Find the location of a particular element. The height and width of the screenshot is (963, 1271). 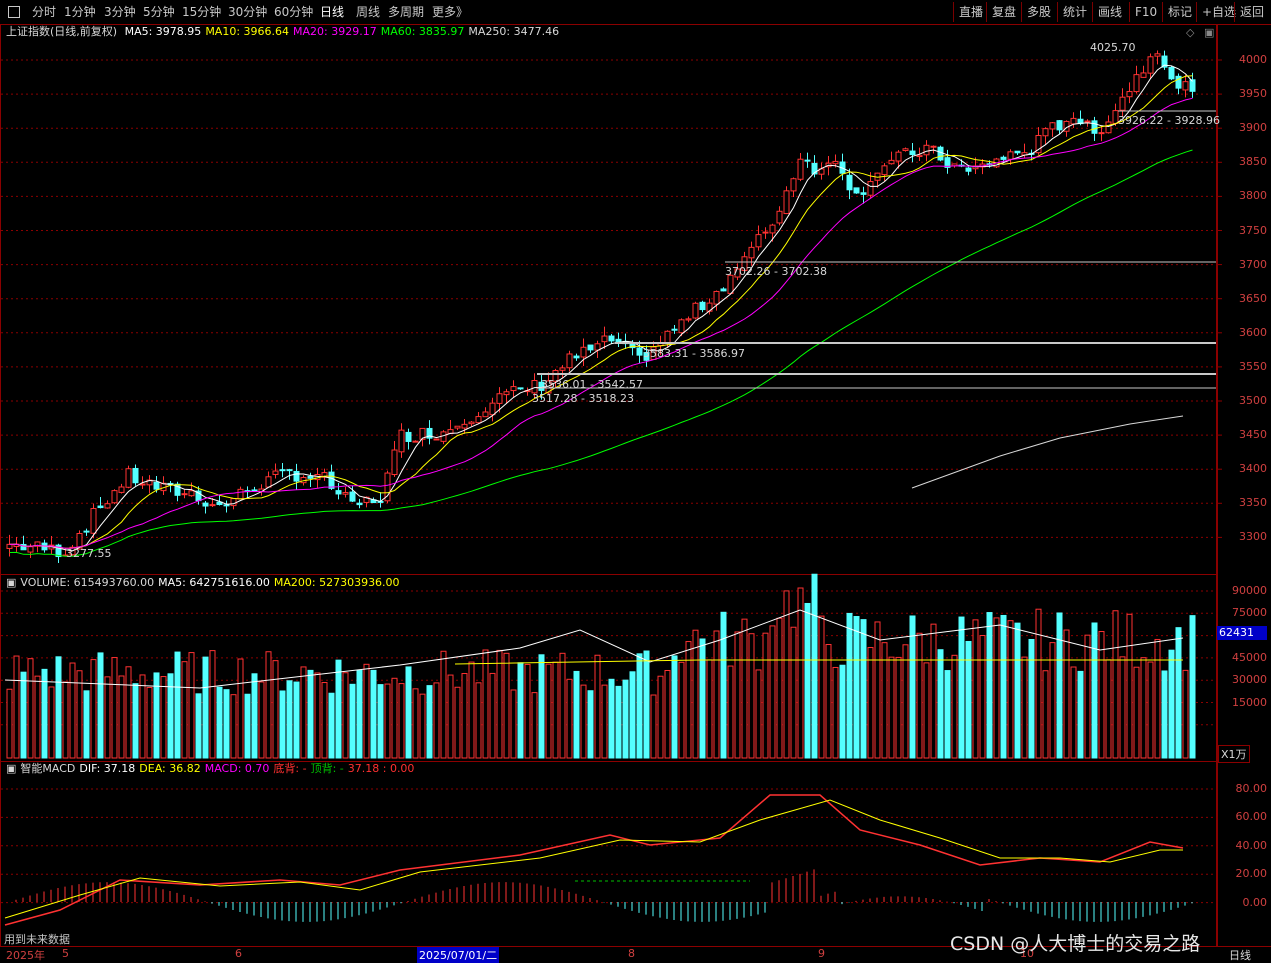

ma-label-3: MA60: 3835.97 is located at coordinates (422, 31).